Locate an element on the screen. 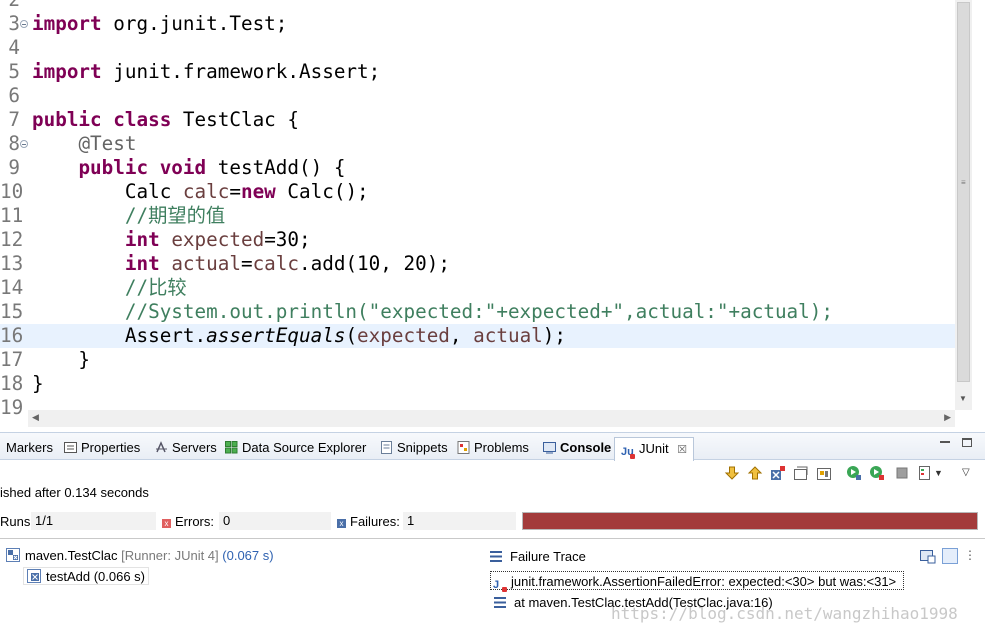 The height and width of the screenshot is (636, 985). history-icon is located at coordinates (824, 473).